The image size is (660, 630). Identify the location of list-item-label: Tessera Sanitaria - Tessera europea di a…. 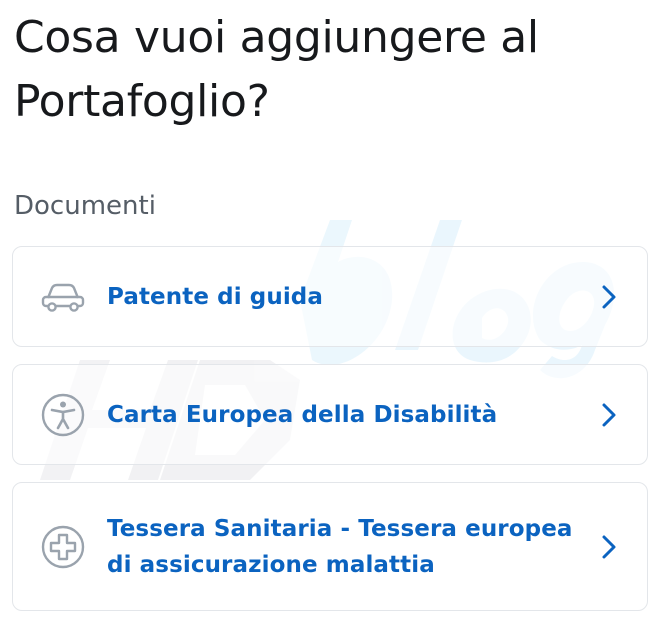
(342, 547).